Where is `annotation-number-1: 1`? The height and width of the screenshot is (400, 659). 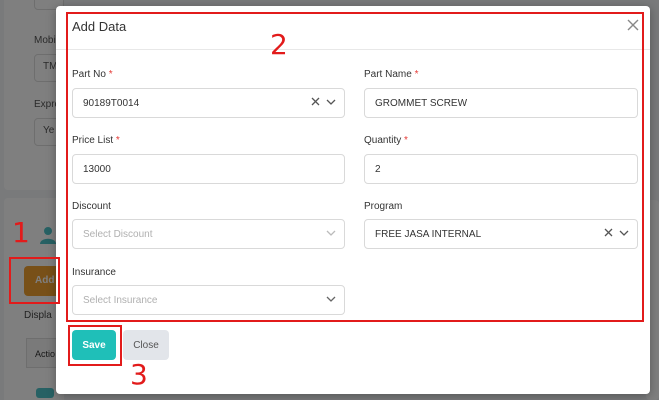 annotation-number-1: 1 is located at coordinates (21, 232).